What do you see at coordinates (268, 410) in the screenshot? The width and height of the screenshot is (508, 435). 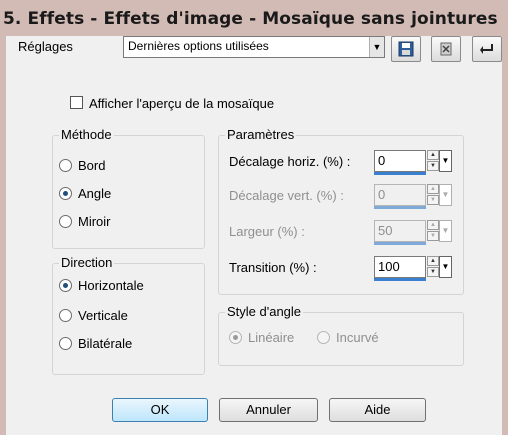 I see `cancel-button: Annuler` at bounding box center [268, 410].